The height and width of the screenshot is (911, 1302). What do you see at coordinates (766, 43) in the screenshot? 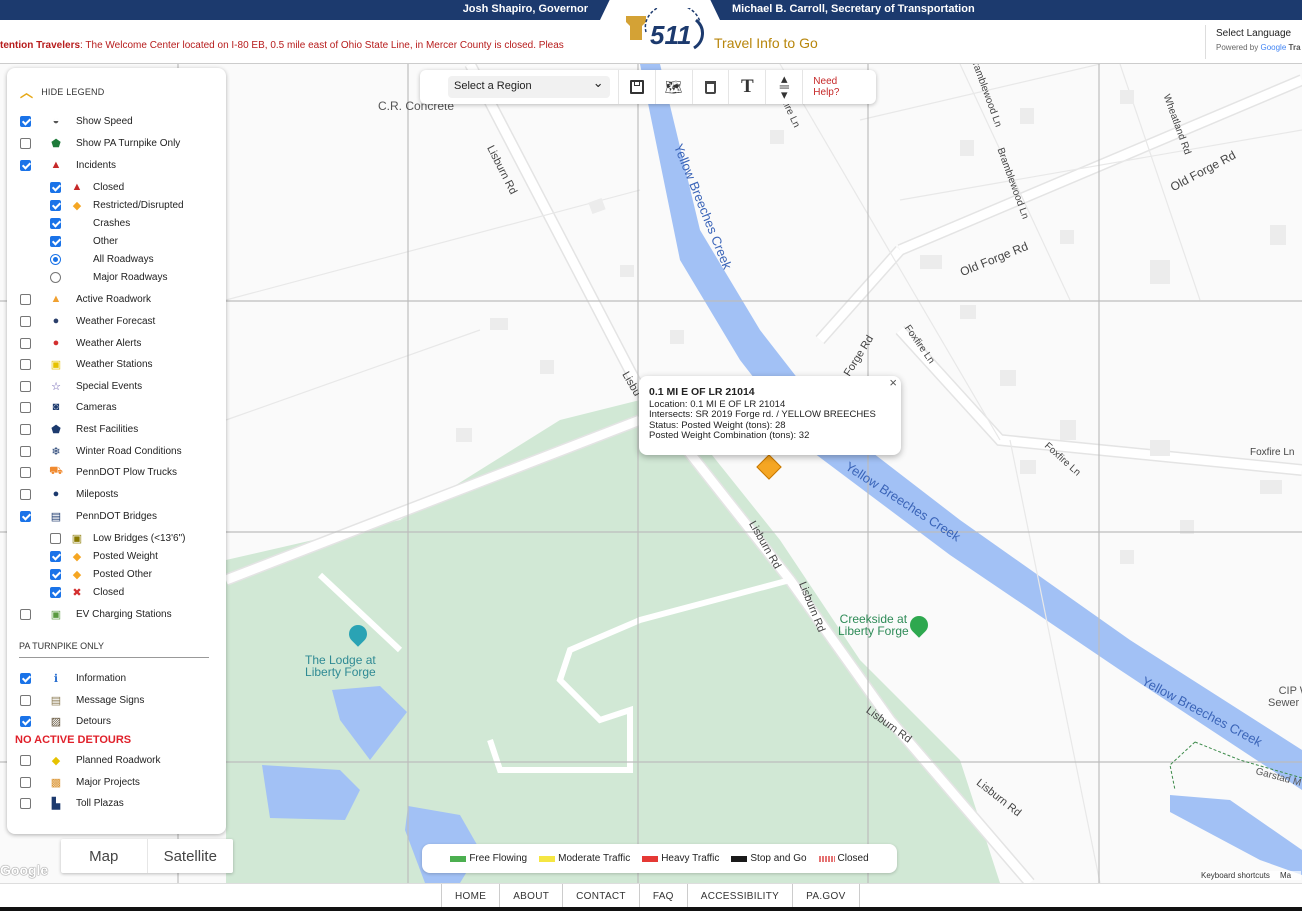
I see `tagline: Travel Info to Go` at bounding box center [766, 43].